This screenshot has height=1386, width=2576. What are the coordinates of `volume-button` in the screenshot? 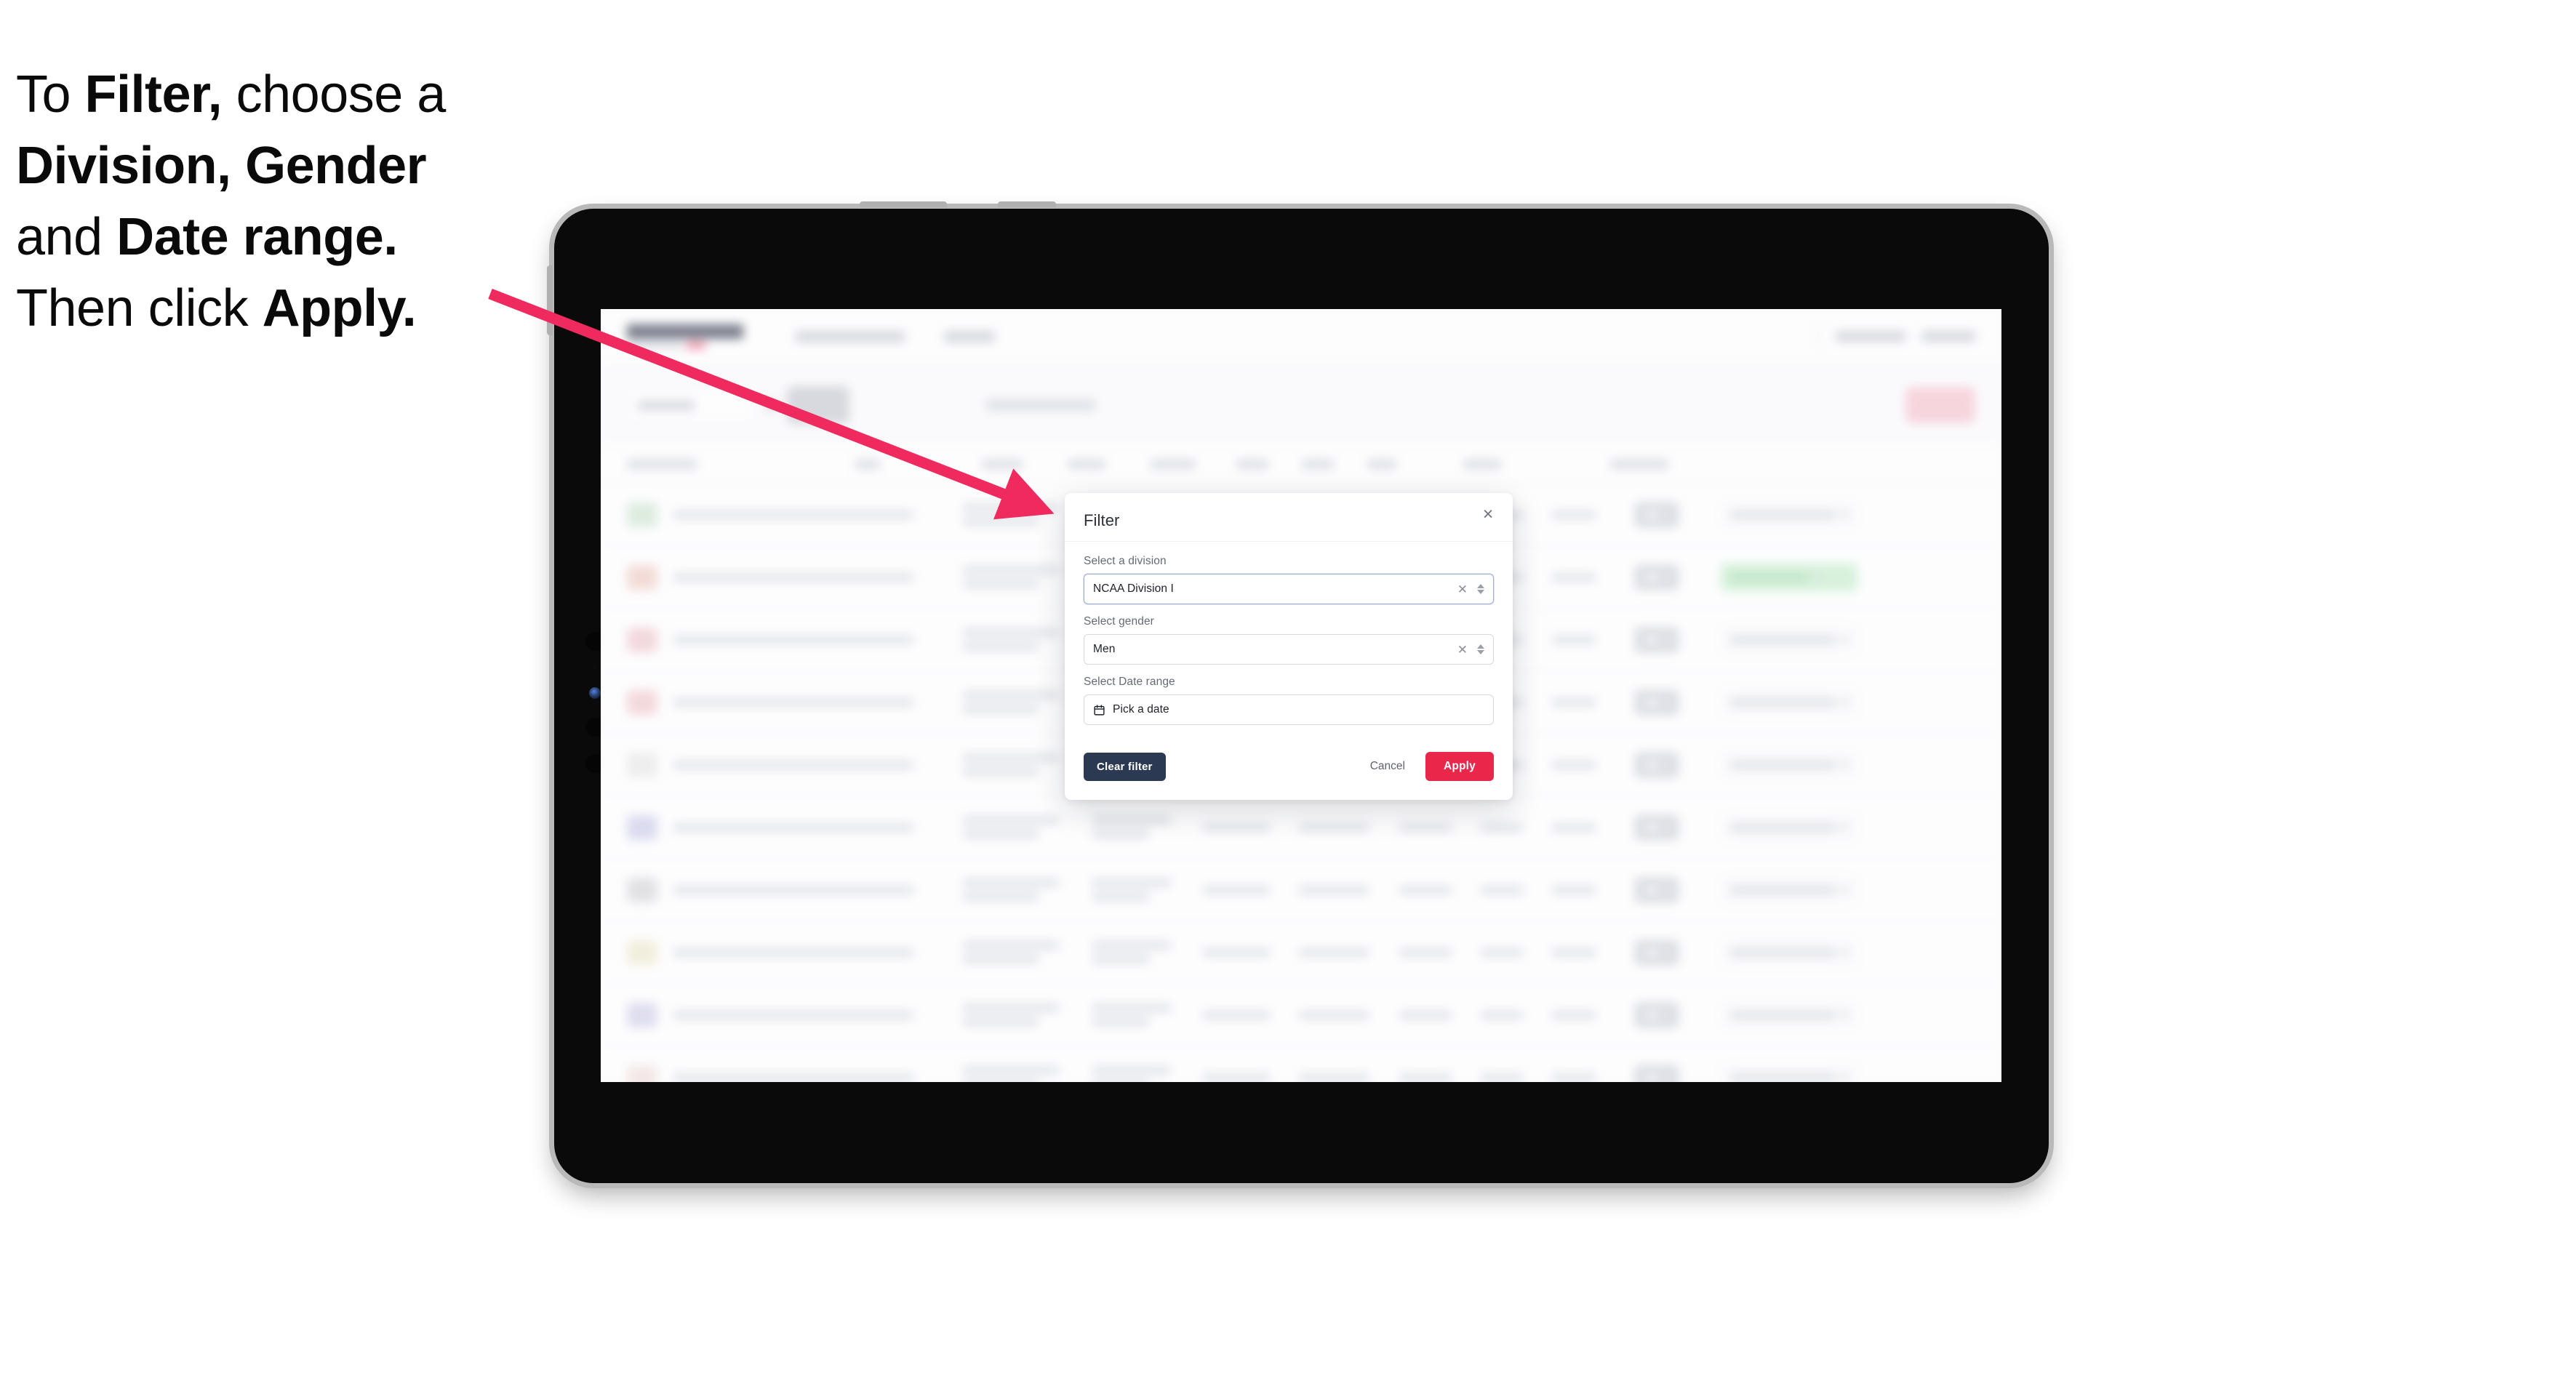 It's located at (550, 300).